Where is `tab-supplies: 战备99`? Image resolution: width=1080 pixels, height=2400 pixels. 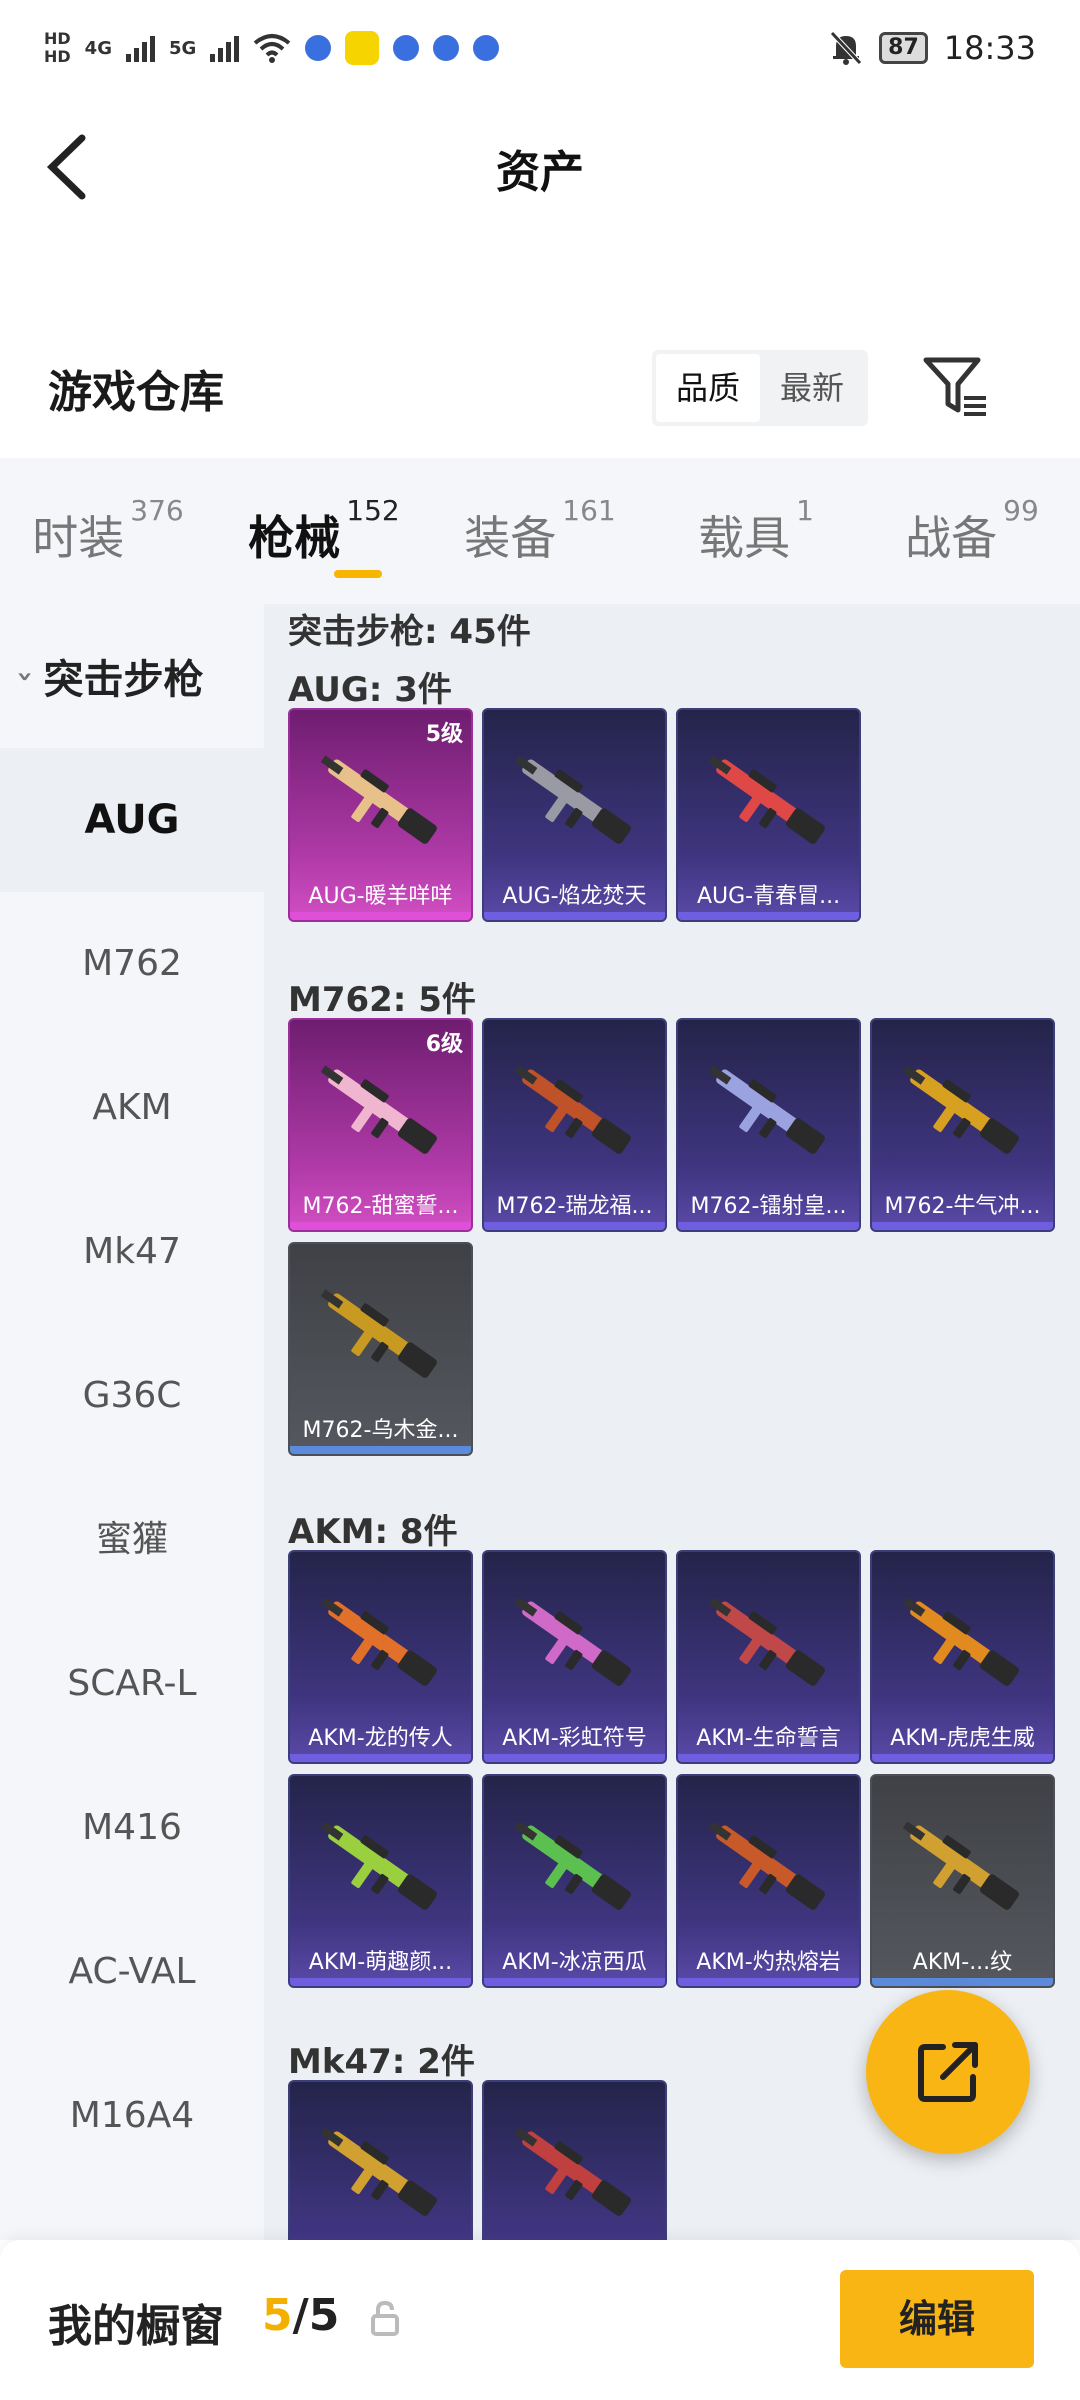 tab-supplies: 战备99 is located at coordinates (972, 531).